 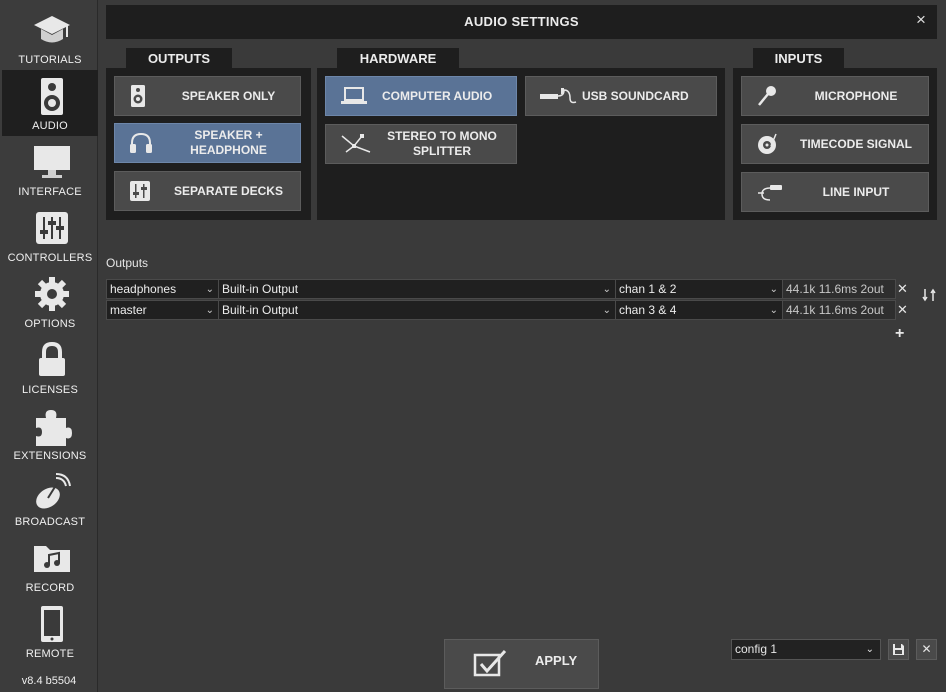 I want to click on speaker-headphone-button: SPEAKER + HEADPHONE, so click(x=207, y=143).